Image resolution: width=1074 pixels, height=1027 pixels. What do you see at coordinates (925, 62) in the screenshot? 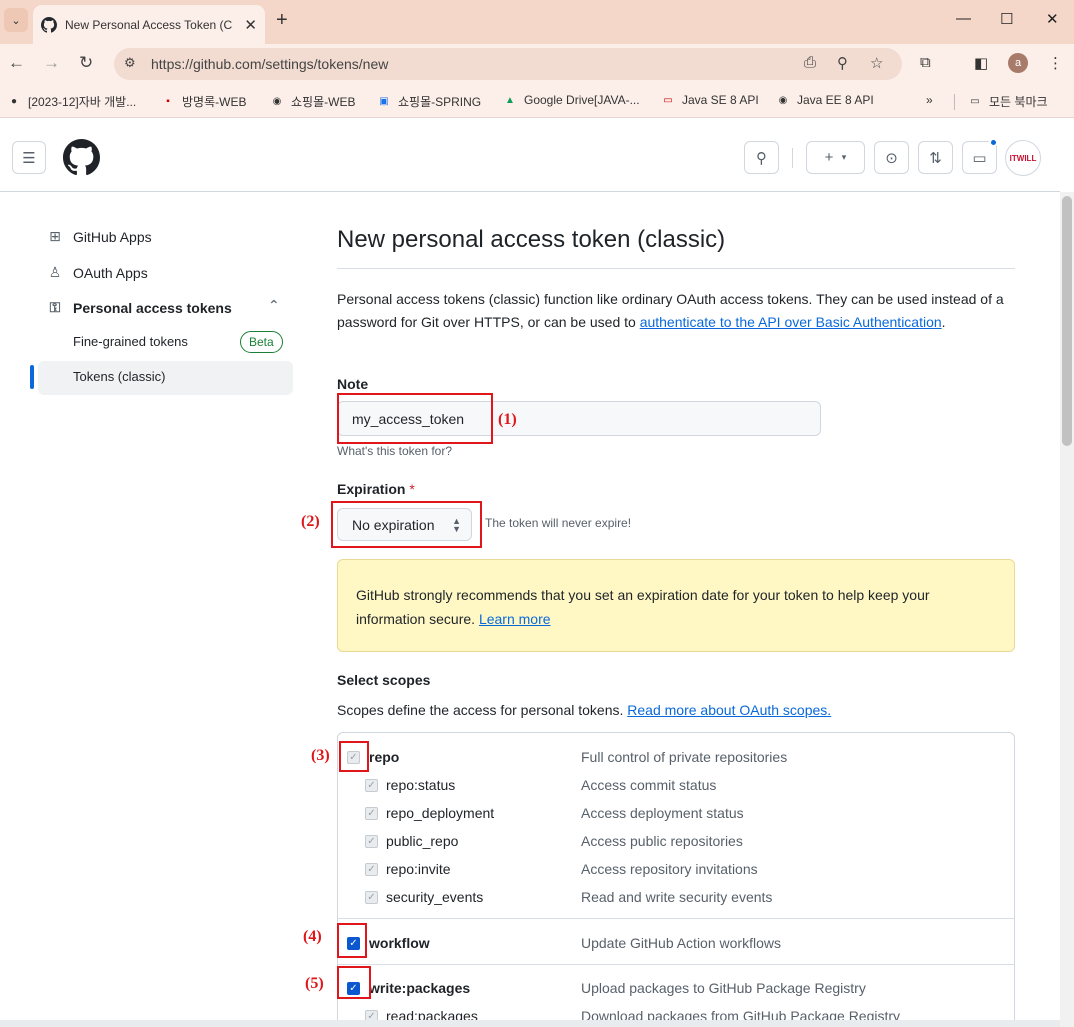
I see `extensions-icon: ⧉` at bounding box center [925, 62].